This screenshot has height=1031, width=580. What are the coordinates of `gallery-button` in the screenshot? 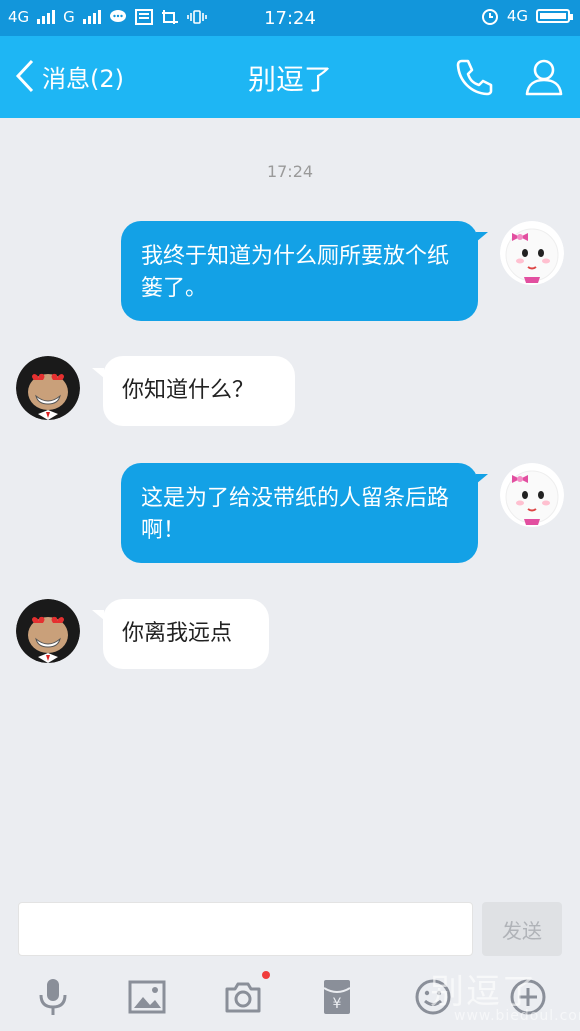 It's located at (147, 997).